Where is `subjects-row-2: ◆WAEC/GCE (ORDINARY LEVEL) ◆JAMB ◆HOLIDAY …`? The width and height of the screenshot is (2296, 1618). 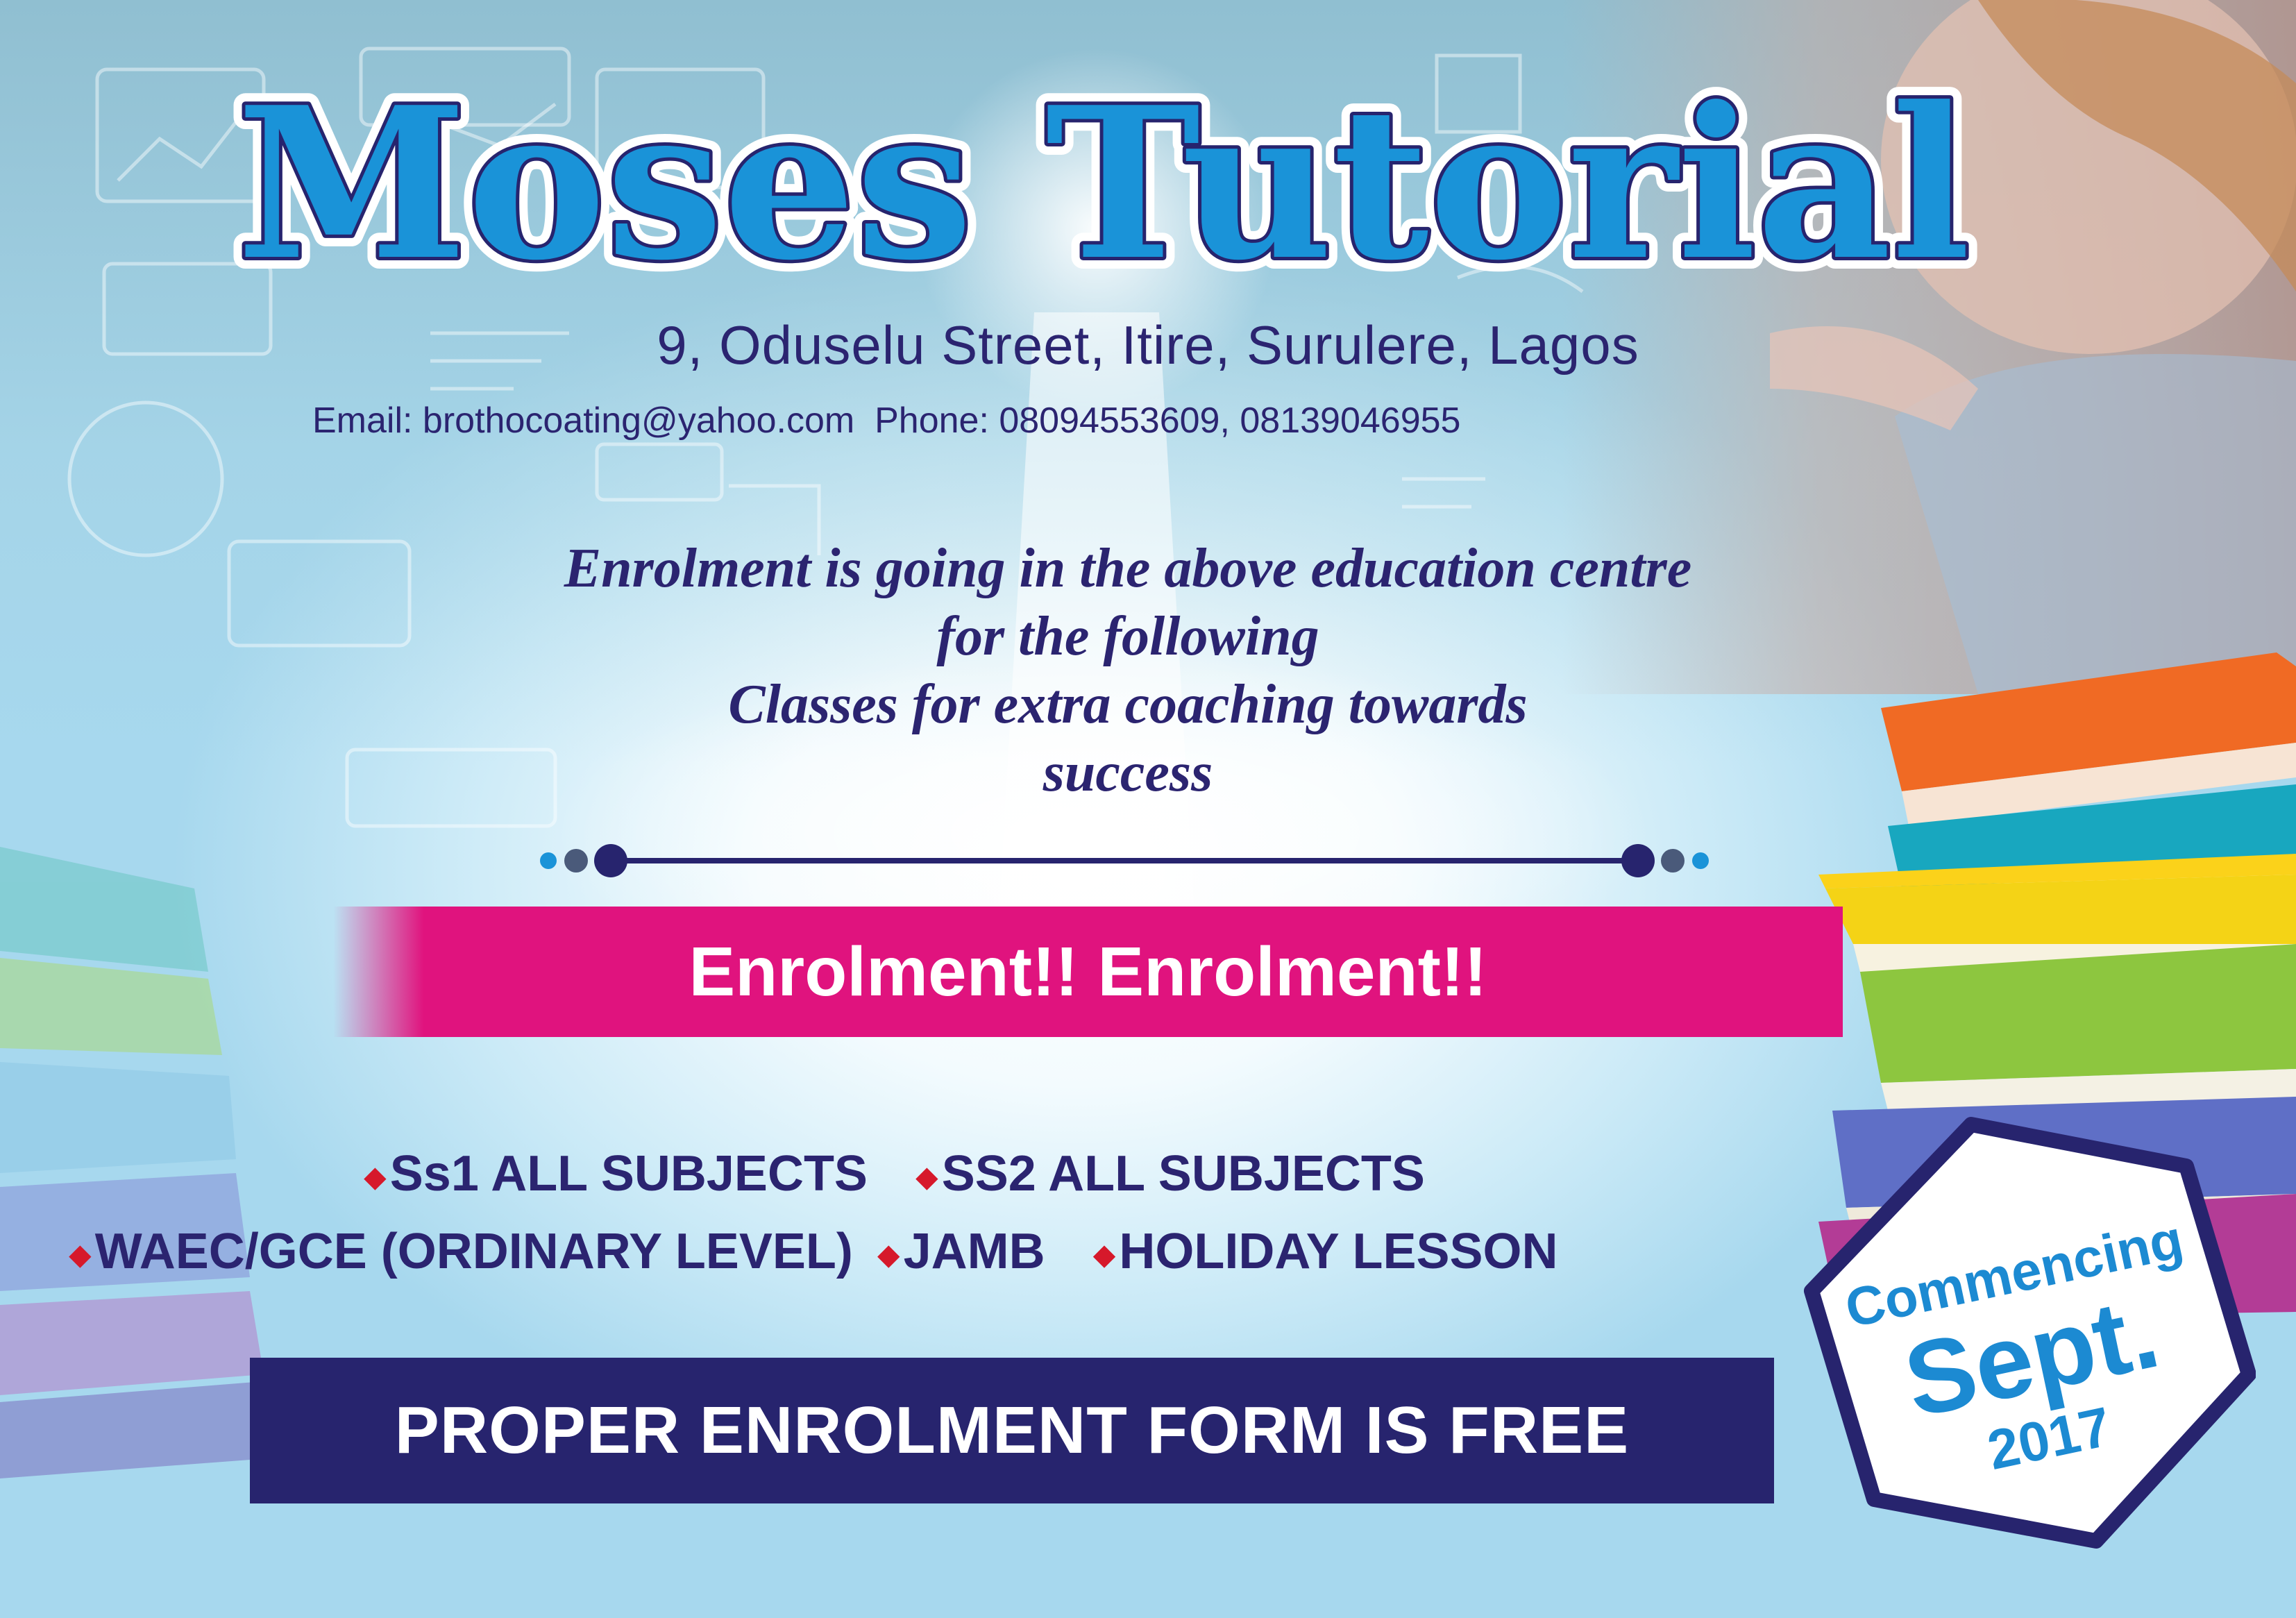
subjects-row-2: ◆WAEC/GCE (ORDINARY LEVEL) ◆JAMB ◆HOLIDAY … is located at coordinates (814, 1251).